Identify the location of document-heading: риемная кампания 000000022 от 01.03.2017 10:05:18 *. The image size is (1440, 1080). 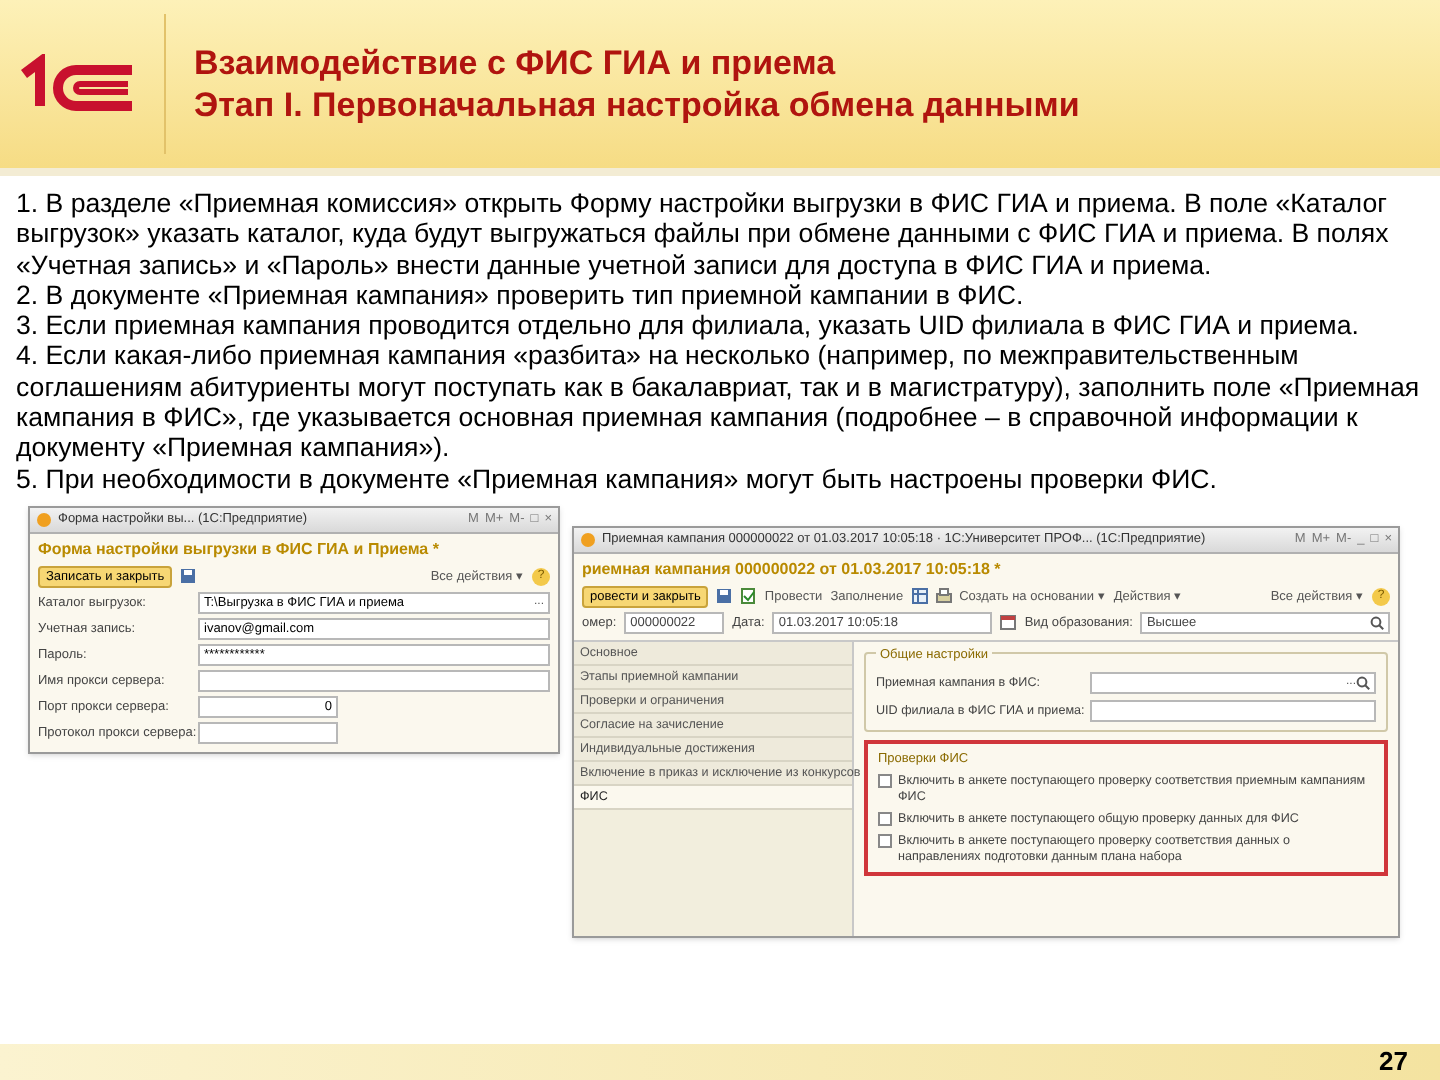
(791, 569).